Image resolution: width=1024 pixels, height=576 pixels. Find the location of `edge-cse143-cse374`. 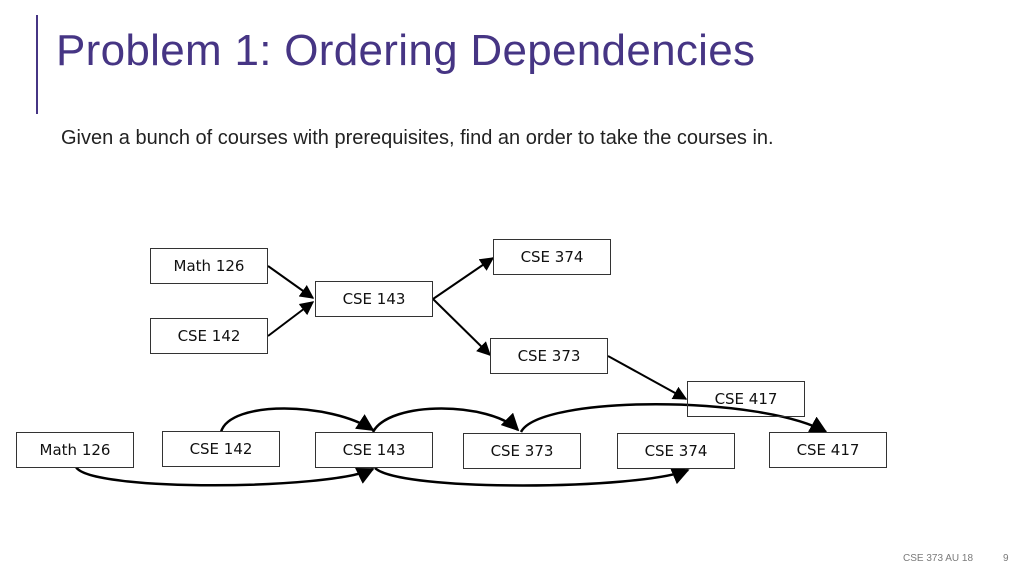

edge-cse143-cse374 is located at coordinates (463, 278).